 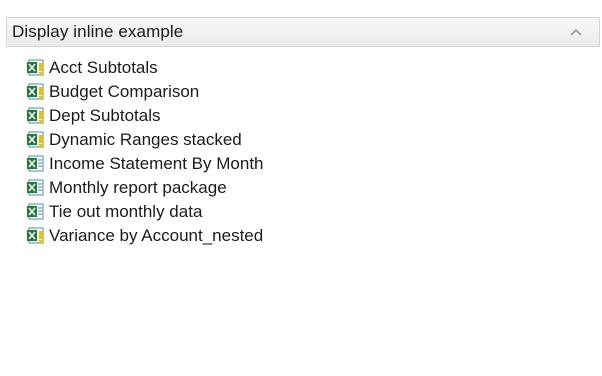 I want to click on list-item-label: Monthly report package, so click(x=138, y=187).